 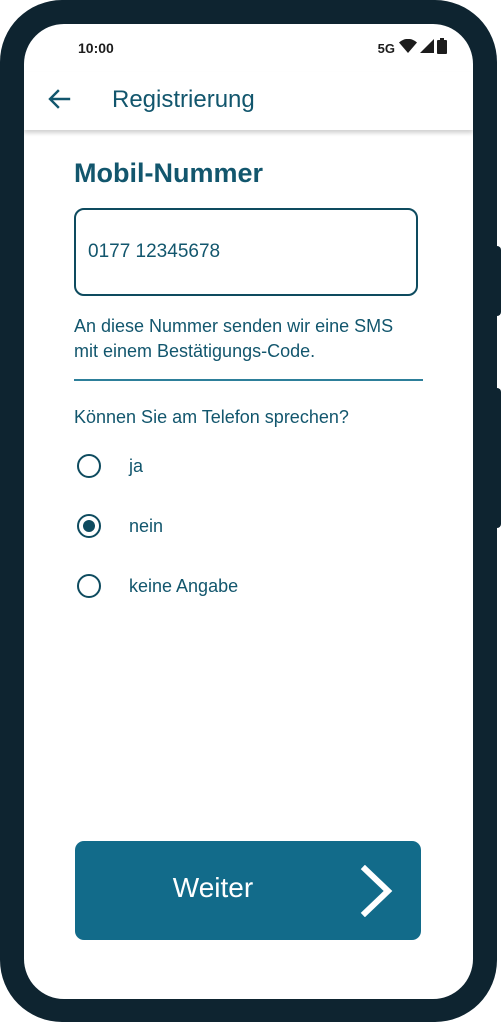 What do you see at coordinates (168, 173) in the screenshot?
I see `section-title: Mobil-Nummer` at bounding box center [168, 173].